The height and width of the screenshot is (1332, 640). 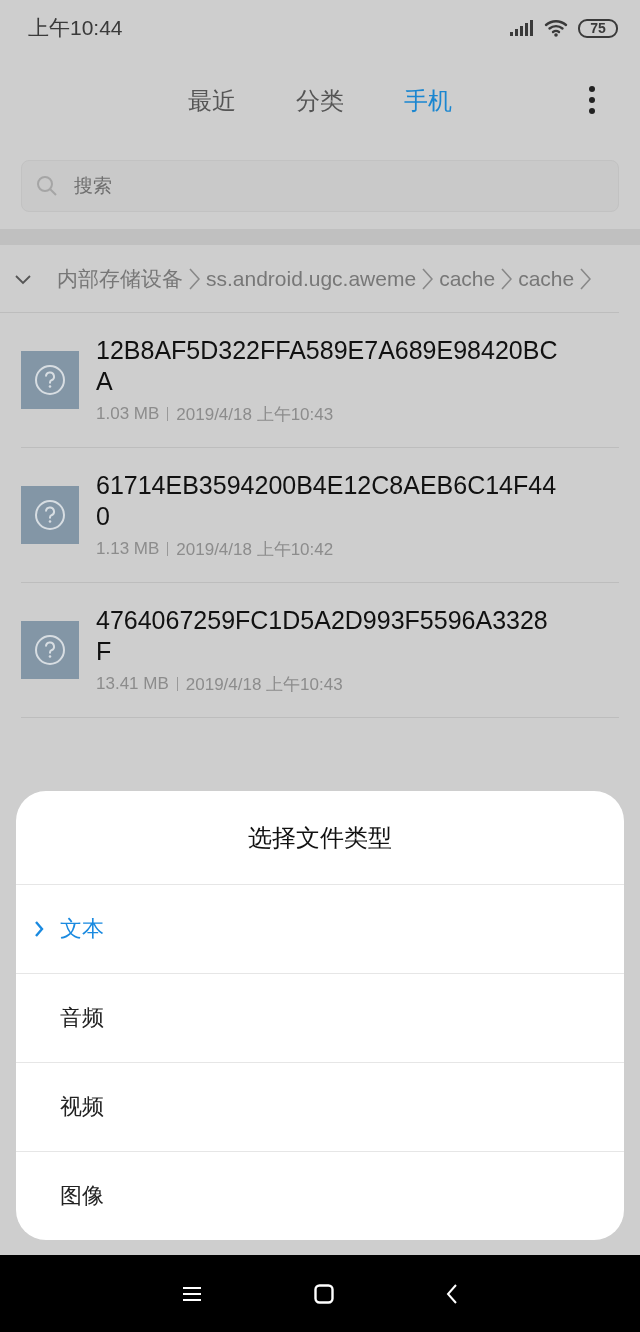 I want to click on back-icon, so click(x=452, y=1293).